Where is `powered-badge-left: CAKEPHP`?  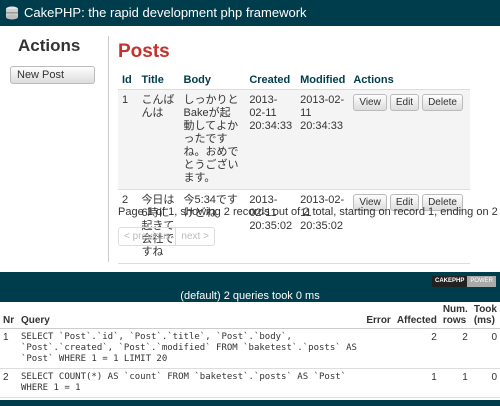
powered-badge-left: CAKEPHP is located at coordinates (450, 281).